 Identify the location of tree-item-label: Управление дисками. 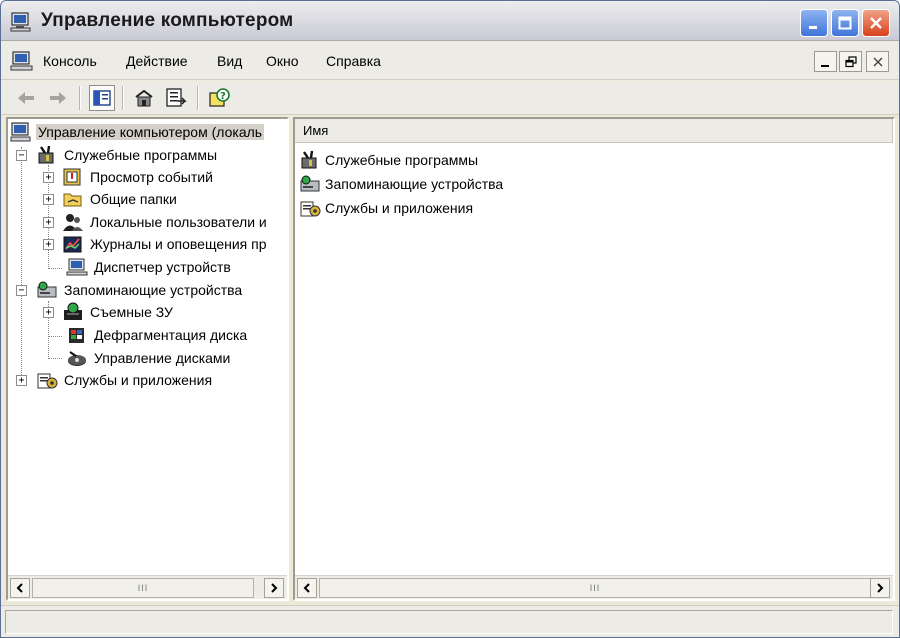
(162, 358).